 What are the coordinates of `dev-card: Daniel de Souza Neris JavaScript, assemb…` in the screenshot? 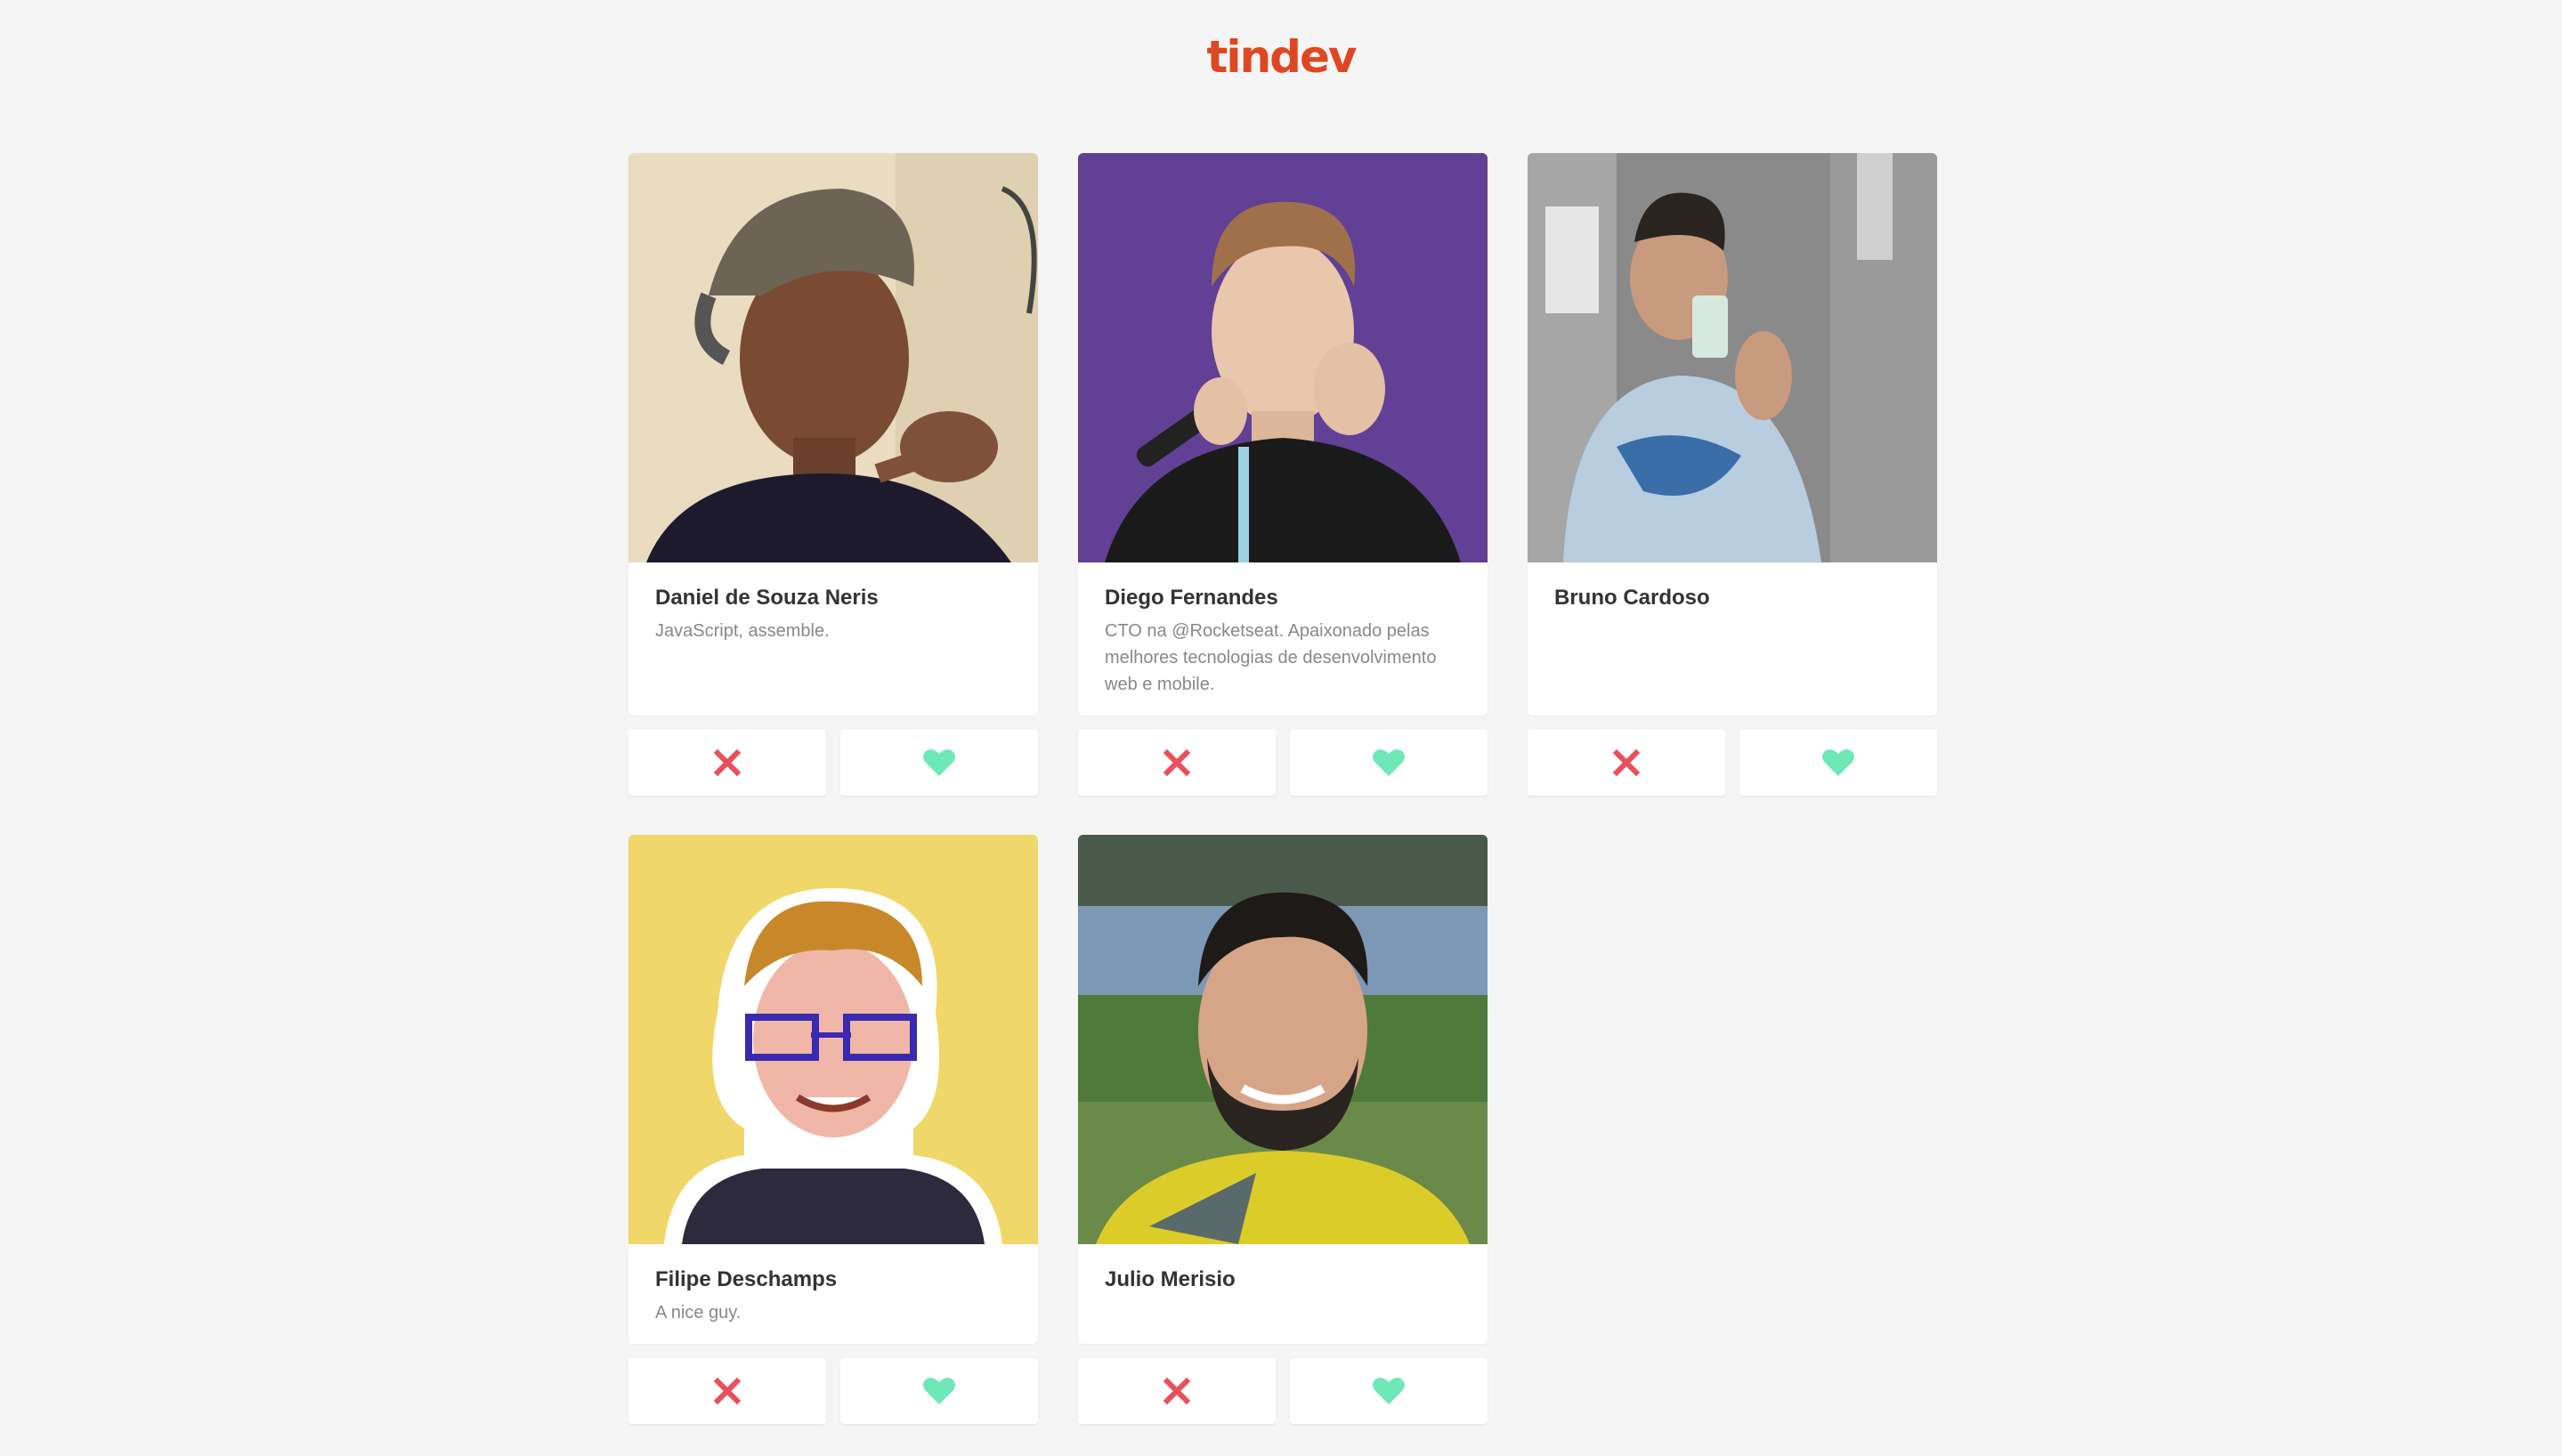 It's located at (833, 475).